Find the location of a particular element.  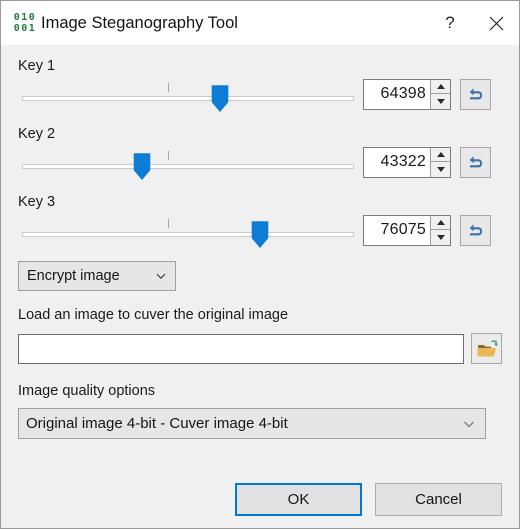

key-2-spin-buttons is located at coordinates (440, 162).